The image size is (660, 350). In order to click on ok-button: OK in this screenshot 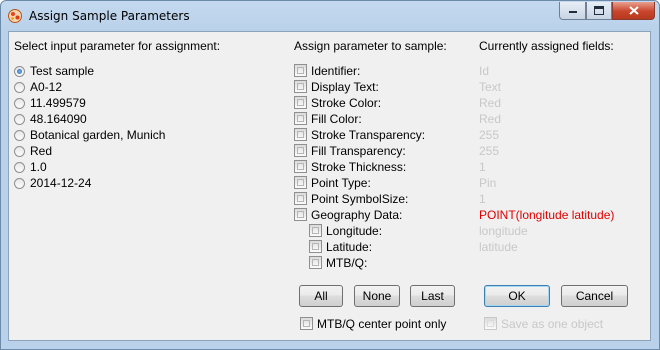, I will do `click(517, 296)`.